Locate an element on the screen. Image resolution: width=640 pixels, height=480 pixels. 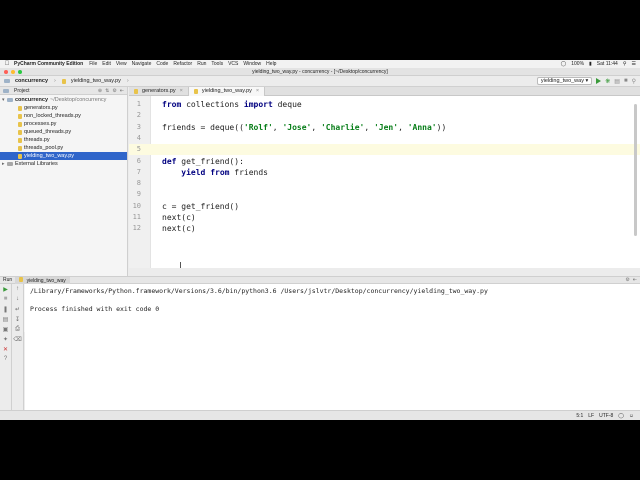
tree-root: ▾ concurrency ~/Desktop/concurrency is located at coordinates (63, 100).